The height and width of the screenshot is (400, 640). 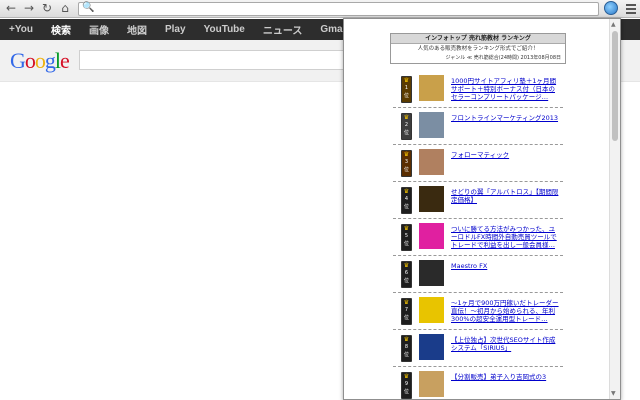 I want to click on ranking-item: ♛ 6 位 Maestro FX, so click(x=478, y=274).